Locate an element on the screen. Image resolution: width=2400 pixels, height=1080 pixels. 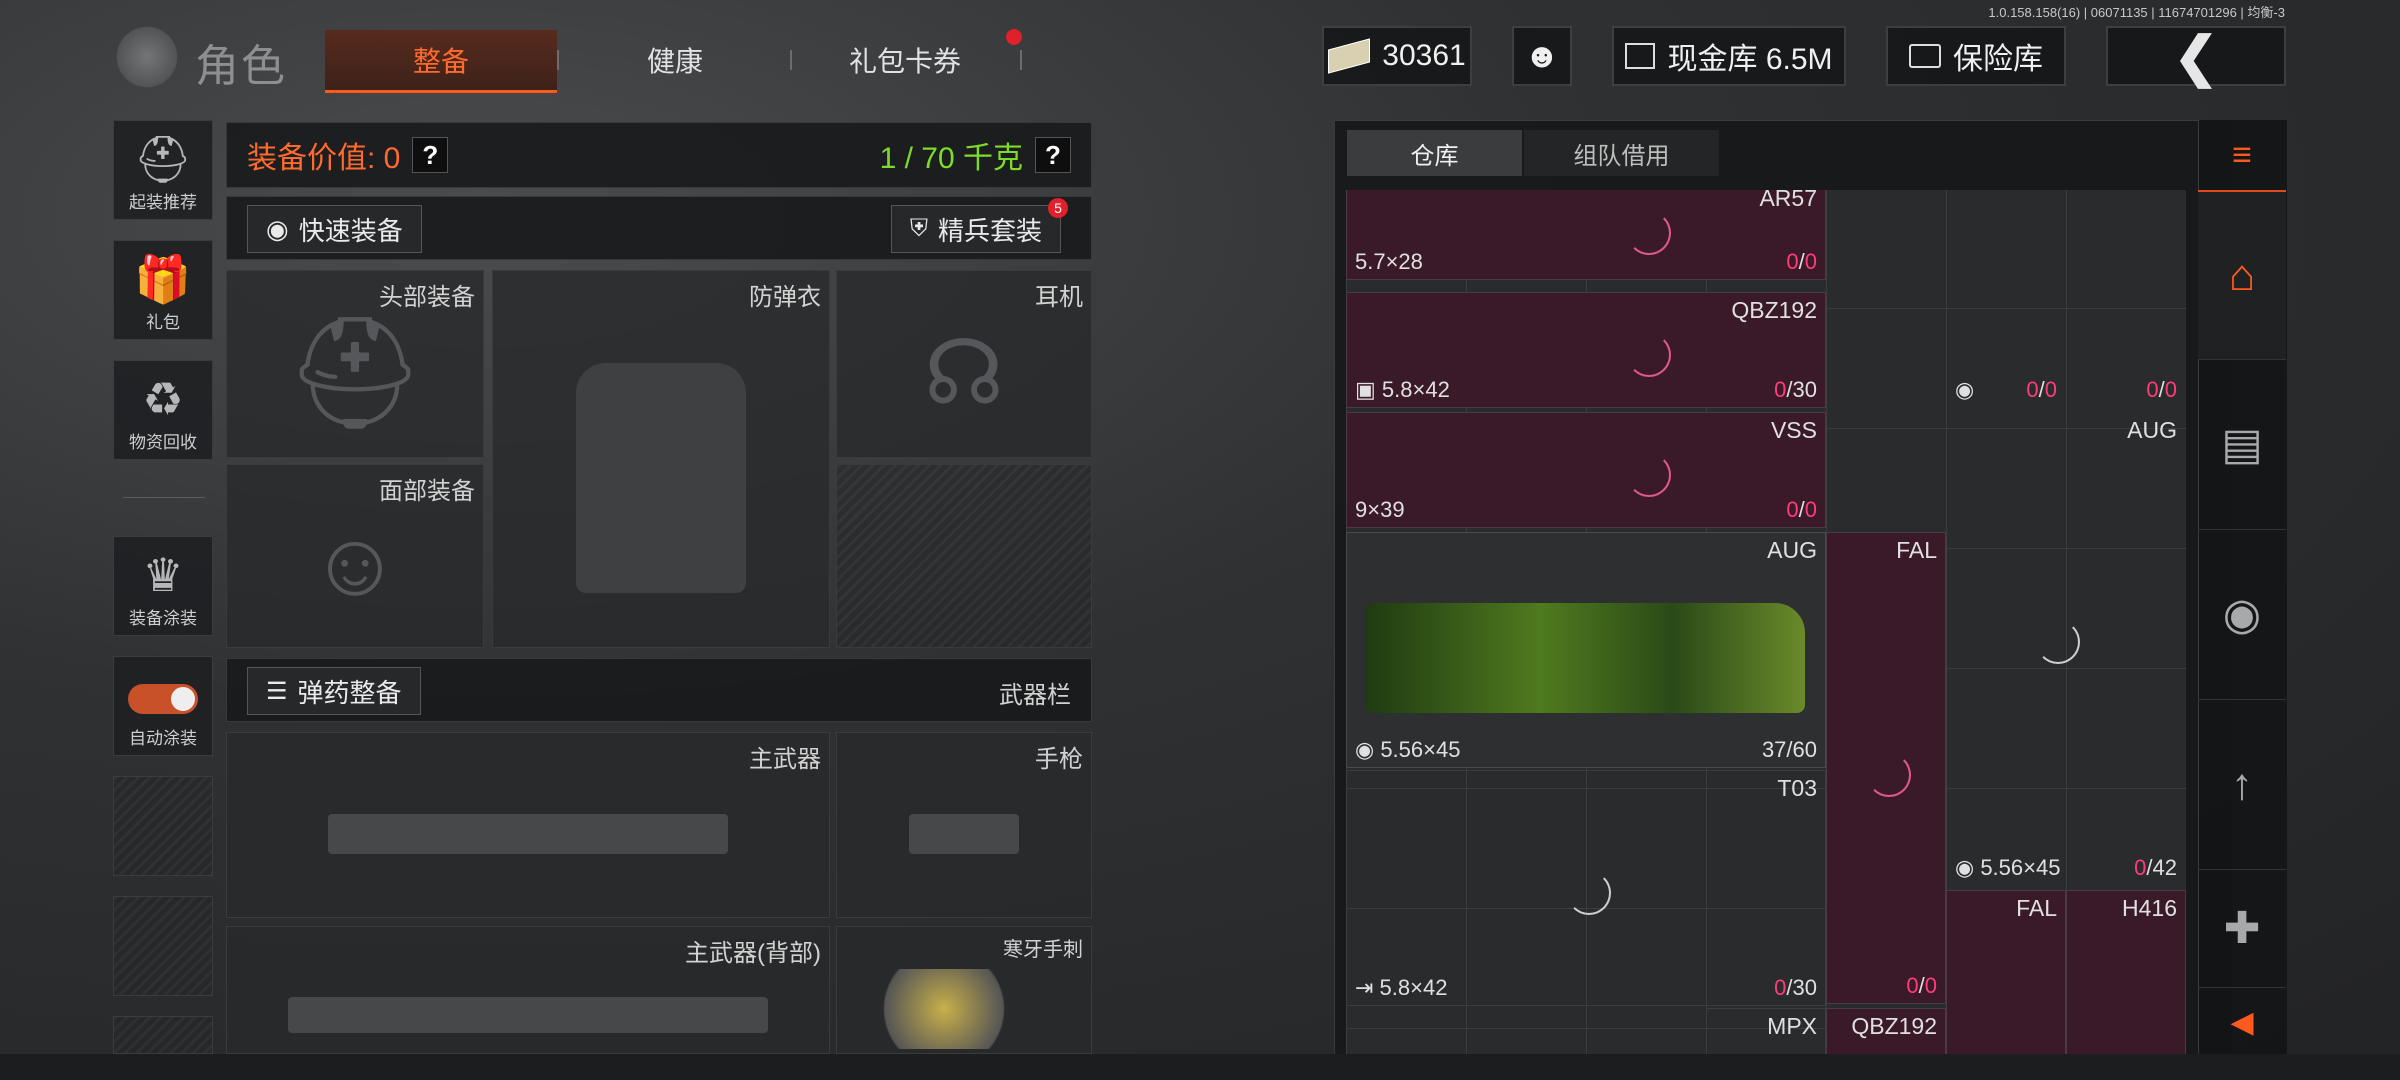
sidebar-item-loadout-recommend: ⛑ 起装推荐 is located at coordinates (163, 170).